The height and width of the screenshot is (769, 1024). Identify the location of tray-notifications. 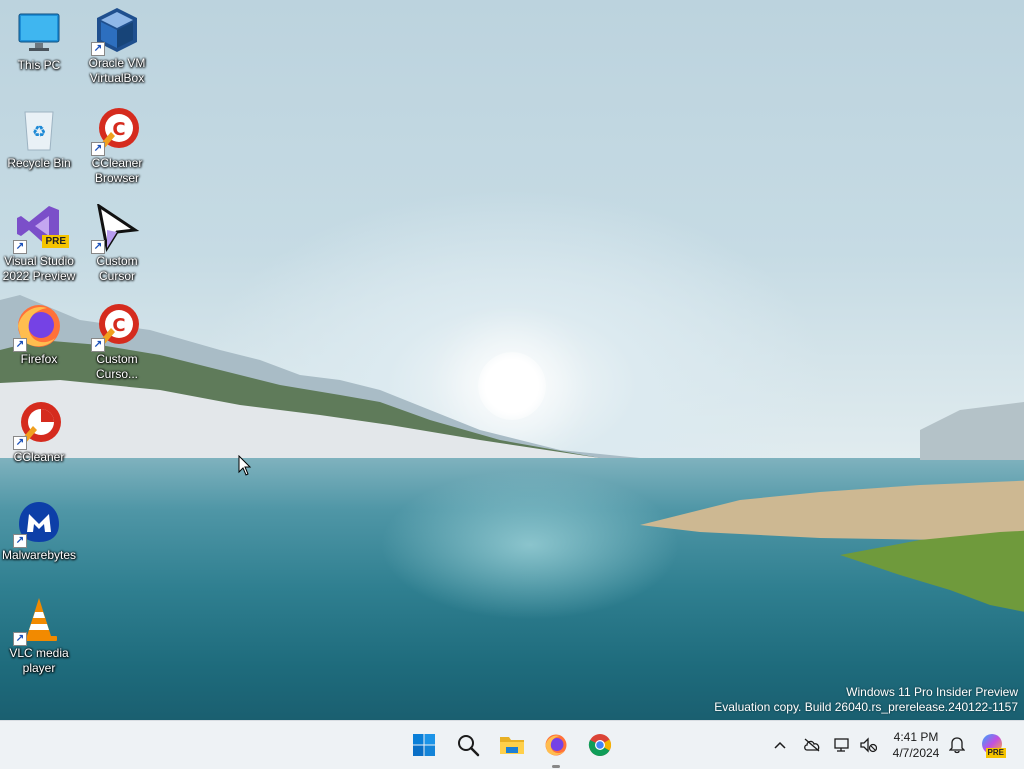
(957, 745).